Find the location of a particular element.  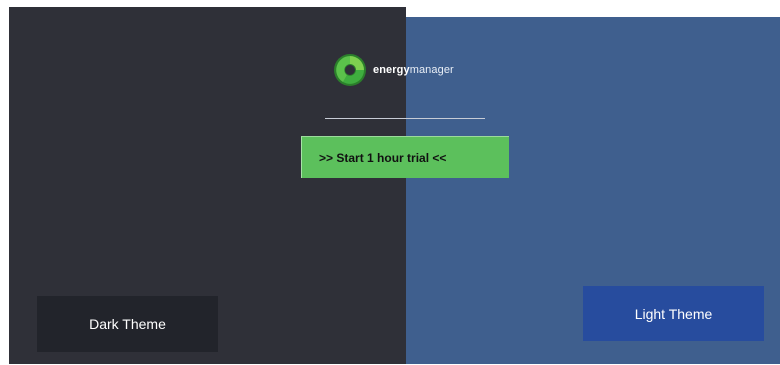

brand-wordmark-bold: energy is located at coordinates (391, 70).